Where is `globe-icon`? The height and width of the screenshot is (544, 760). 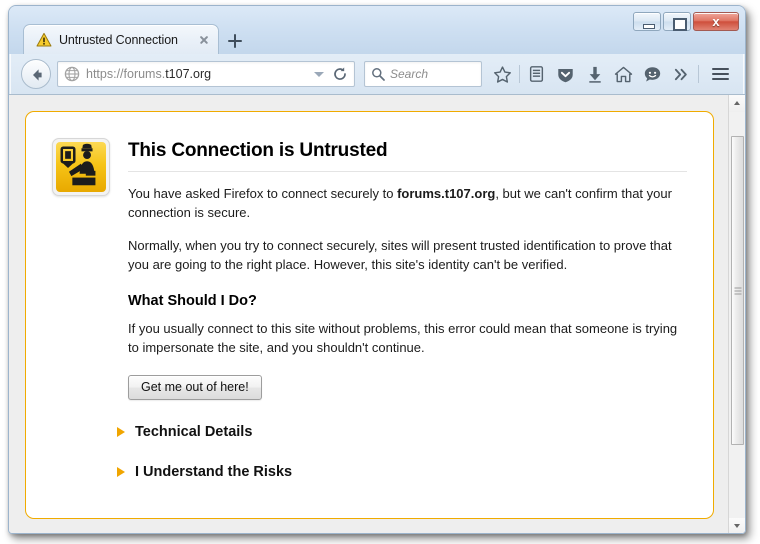 globe-icon is located at coordinates (72, 74).